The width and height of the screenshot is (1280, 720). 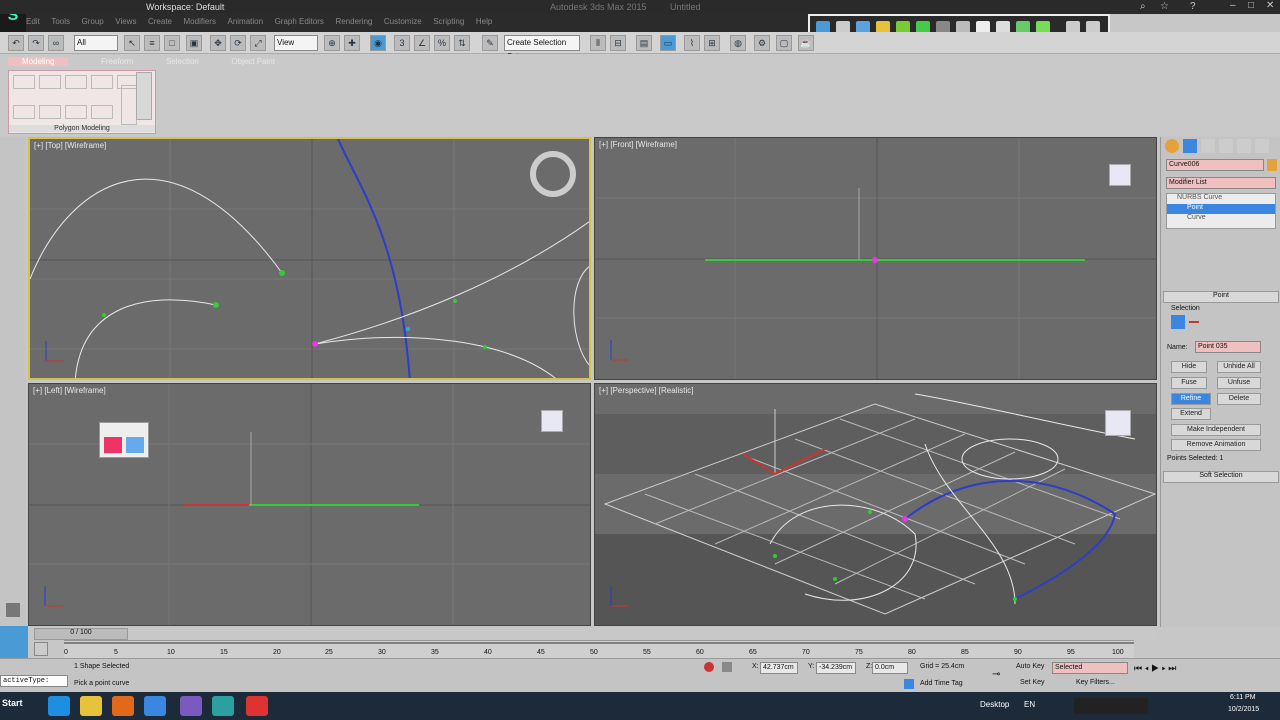 I want to click on time-slider: 0 / 100, so click(x=593, y=634).